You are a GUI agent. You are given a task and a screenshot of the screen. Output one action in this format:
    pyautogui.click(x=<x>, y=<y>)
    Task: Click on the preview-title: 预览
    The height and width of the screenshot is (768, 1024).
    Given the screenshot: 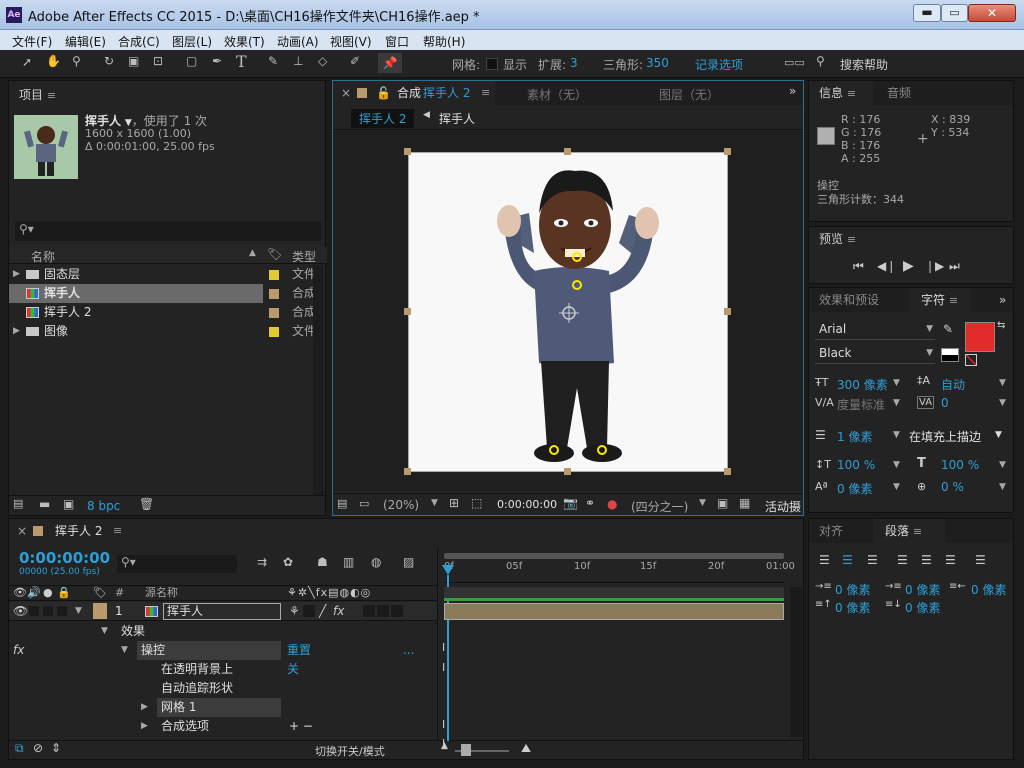 What is the action you would take?
    pyautogui.click(x=831, y=239)
    